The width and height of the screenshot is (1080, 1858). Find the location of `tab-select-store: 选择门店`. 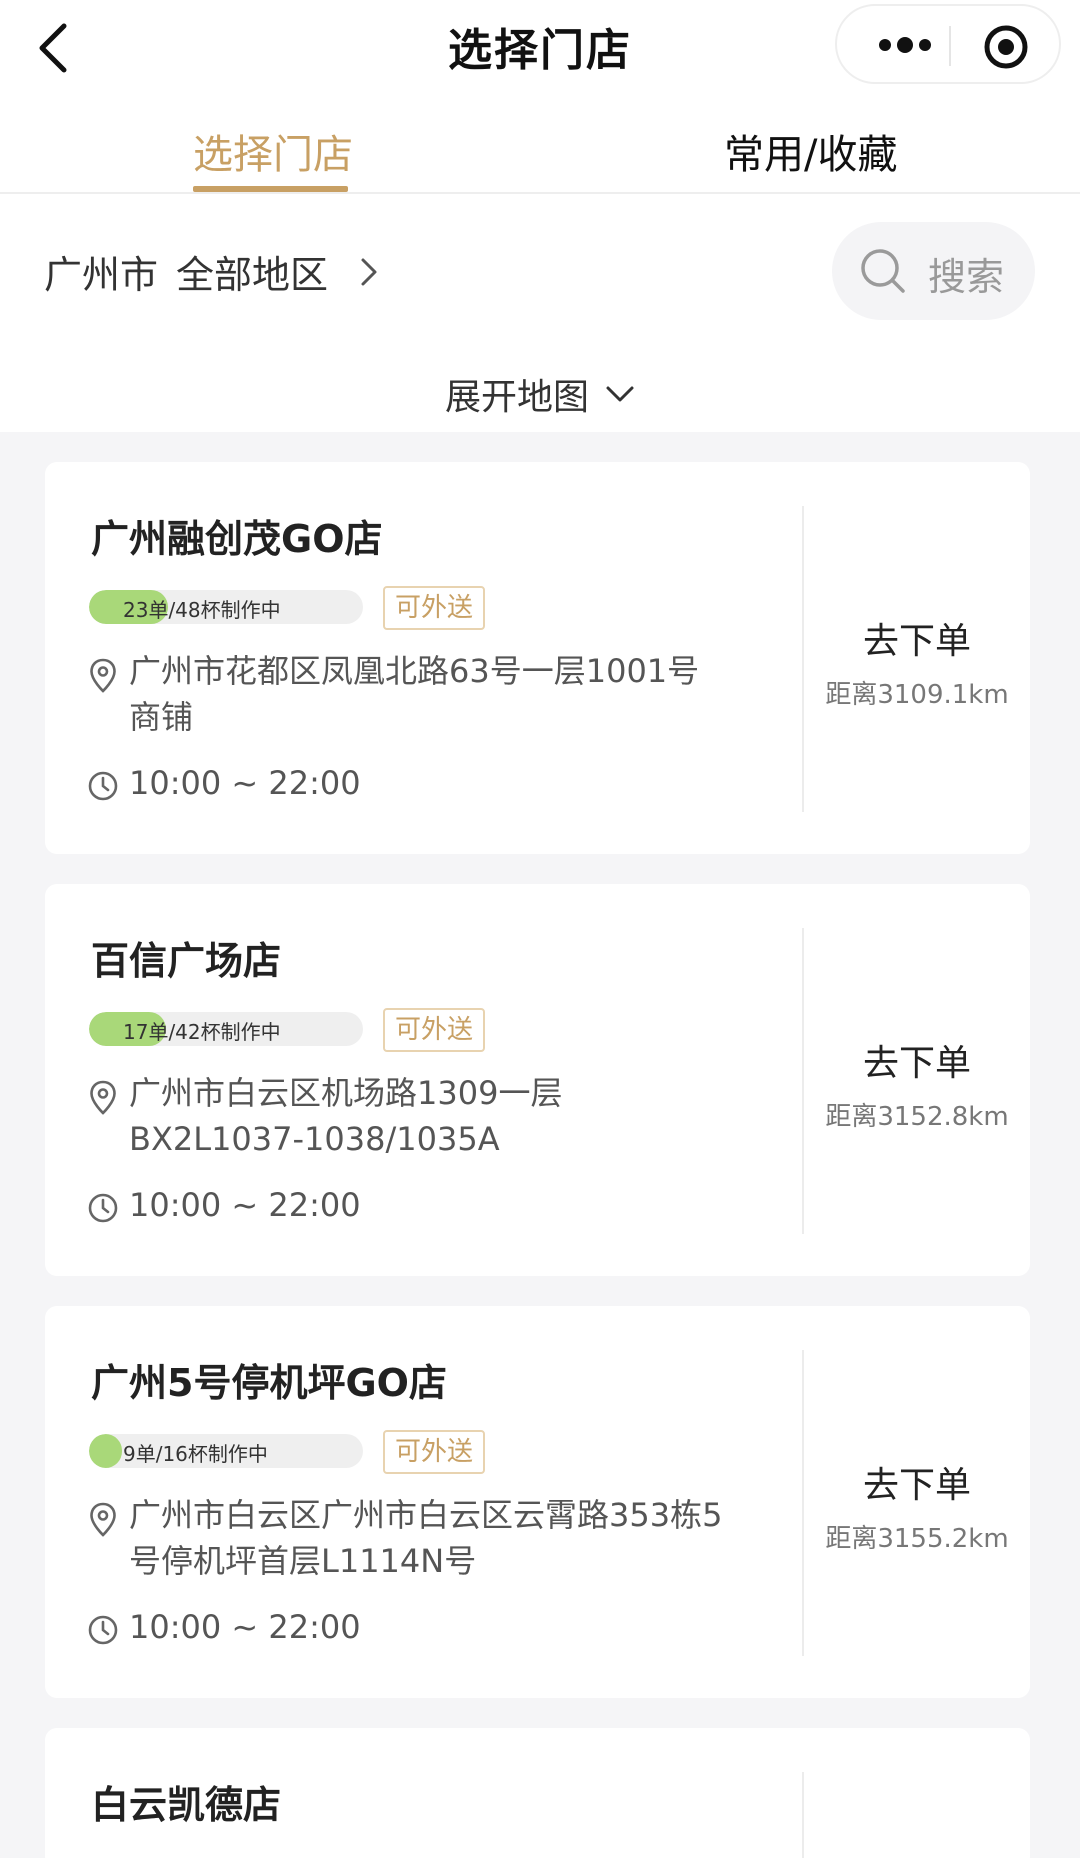

tab-select-store: 选择门店 is located at coordinates (273, 151).